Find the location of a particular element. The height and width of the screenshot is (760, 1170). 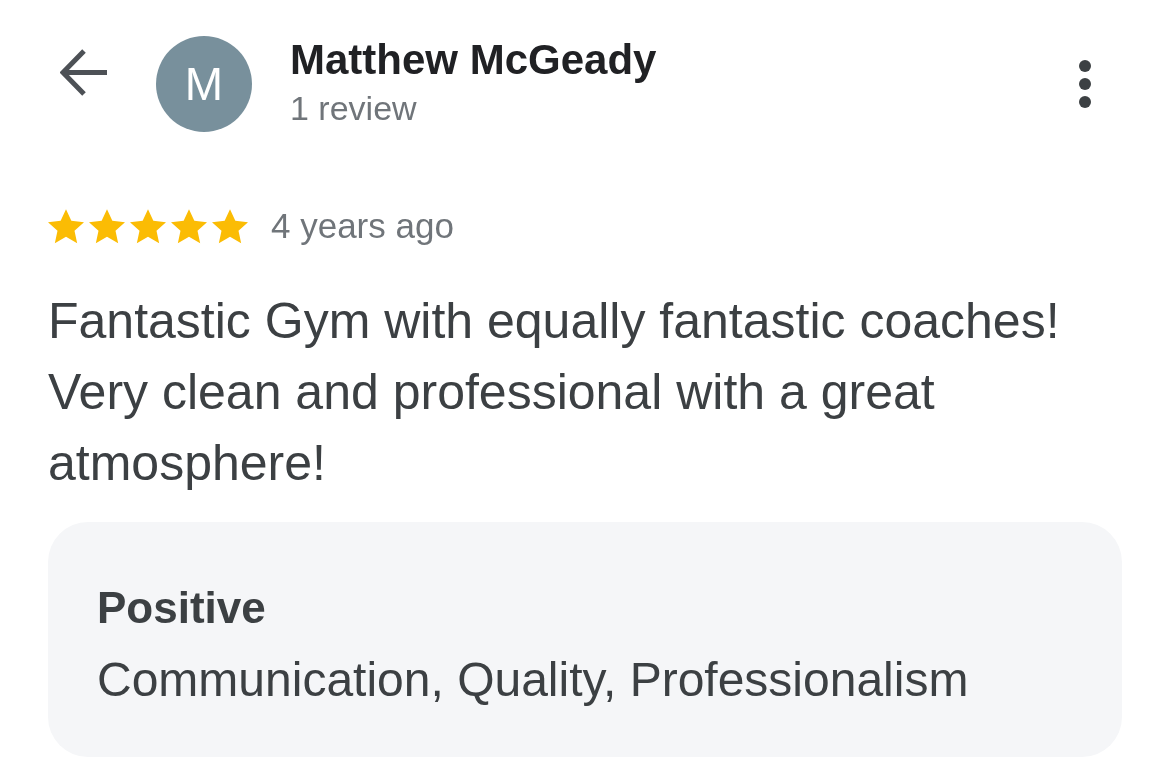

reviewer-name: Matthew McGeady is located at coordinates (473, 60).